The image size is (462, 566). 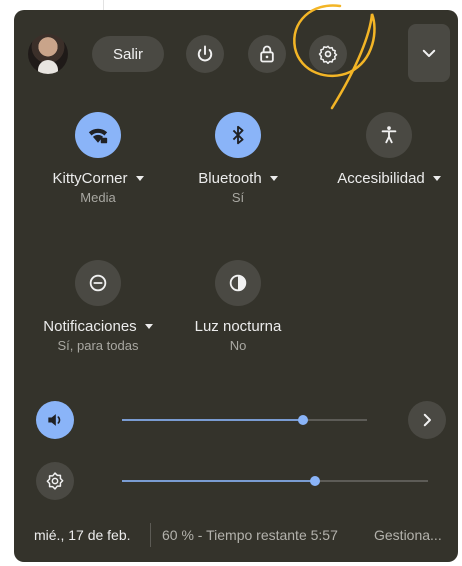 I want to click on night-light-status: No, so click(x=238, y=345).